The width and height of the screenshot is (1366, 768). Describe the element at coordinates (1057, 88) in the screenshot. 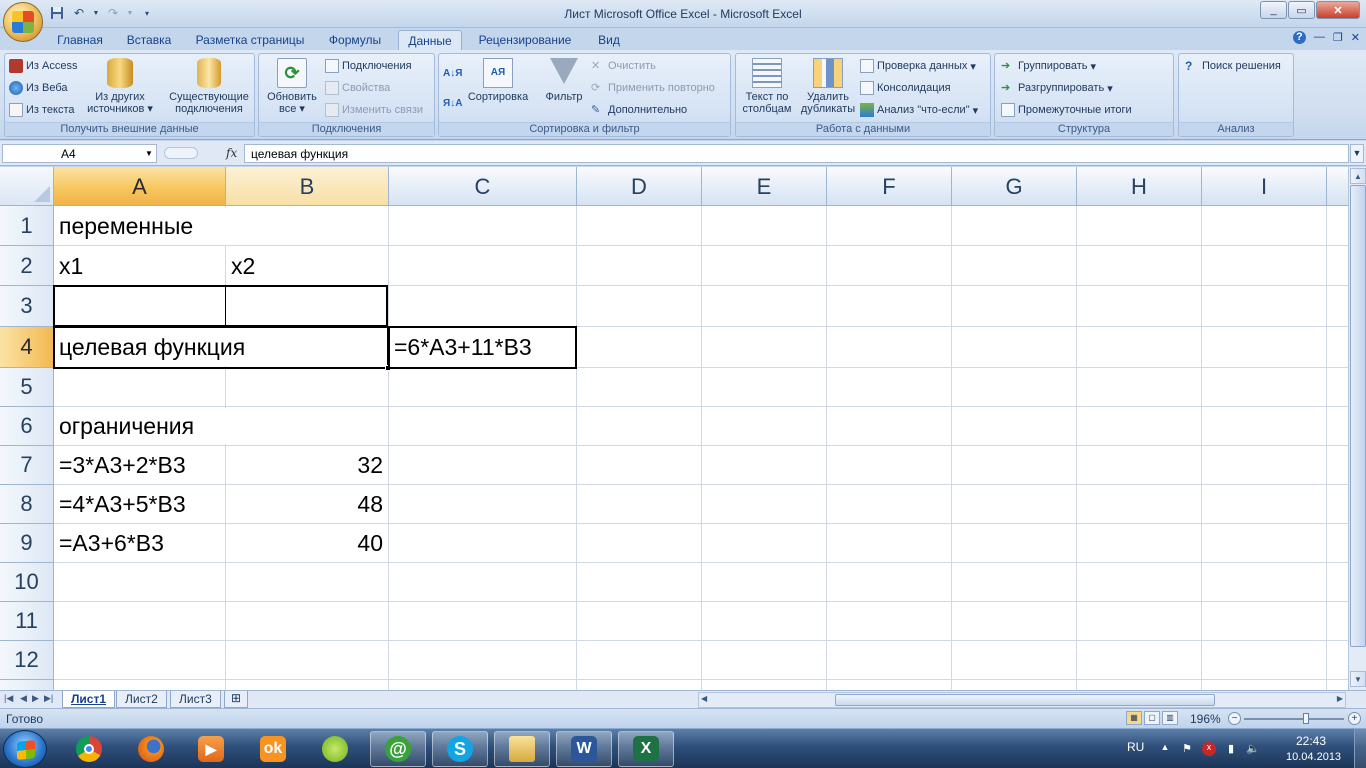

I see `ungroup-button: ➔ Разгруппировать ▾` at that location.